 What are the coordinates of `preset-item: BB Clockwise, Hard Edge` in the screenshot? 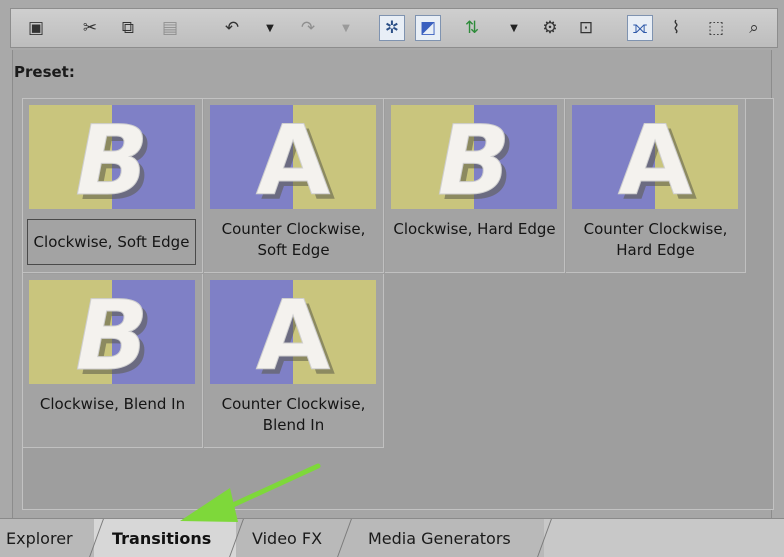 It's located at (475, 186).